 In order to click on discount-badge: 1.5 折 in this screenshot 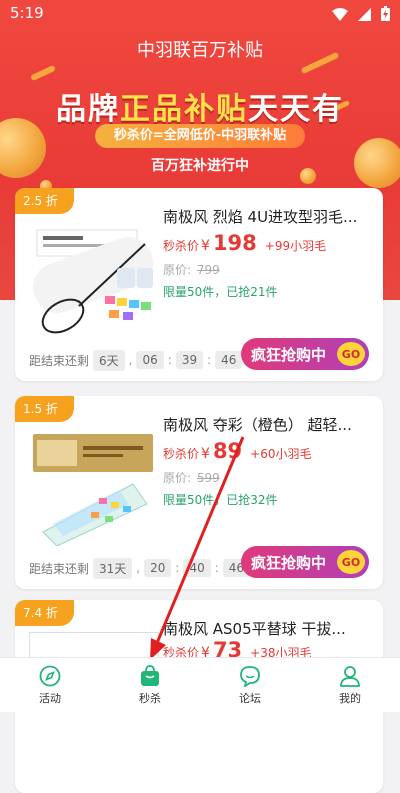, I will do `click(44, 409)`.